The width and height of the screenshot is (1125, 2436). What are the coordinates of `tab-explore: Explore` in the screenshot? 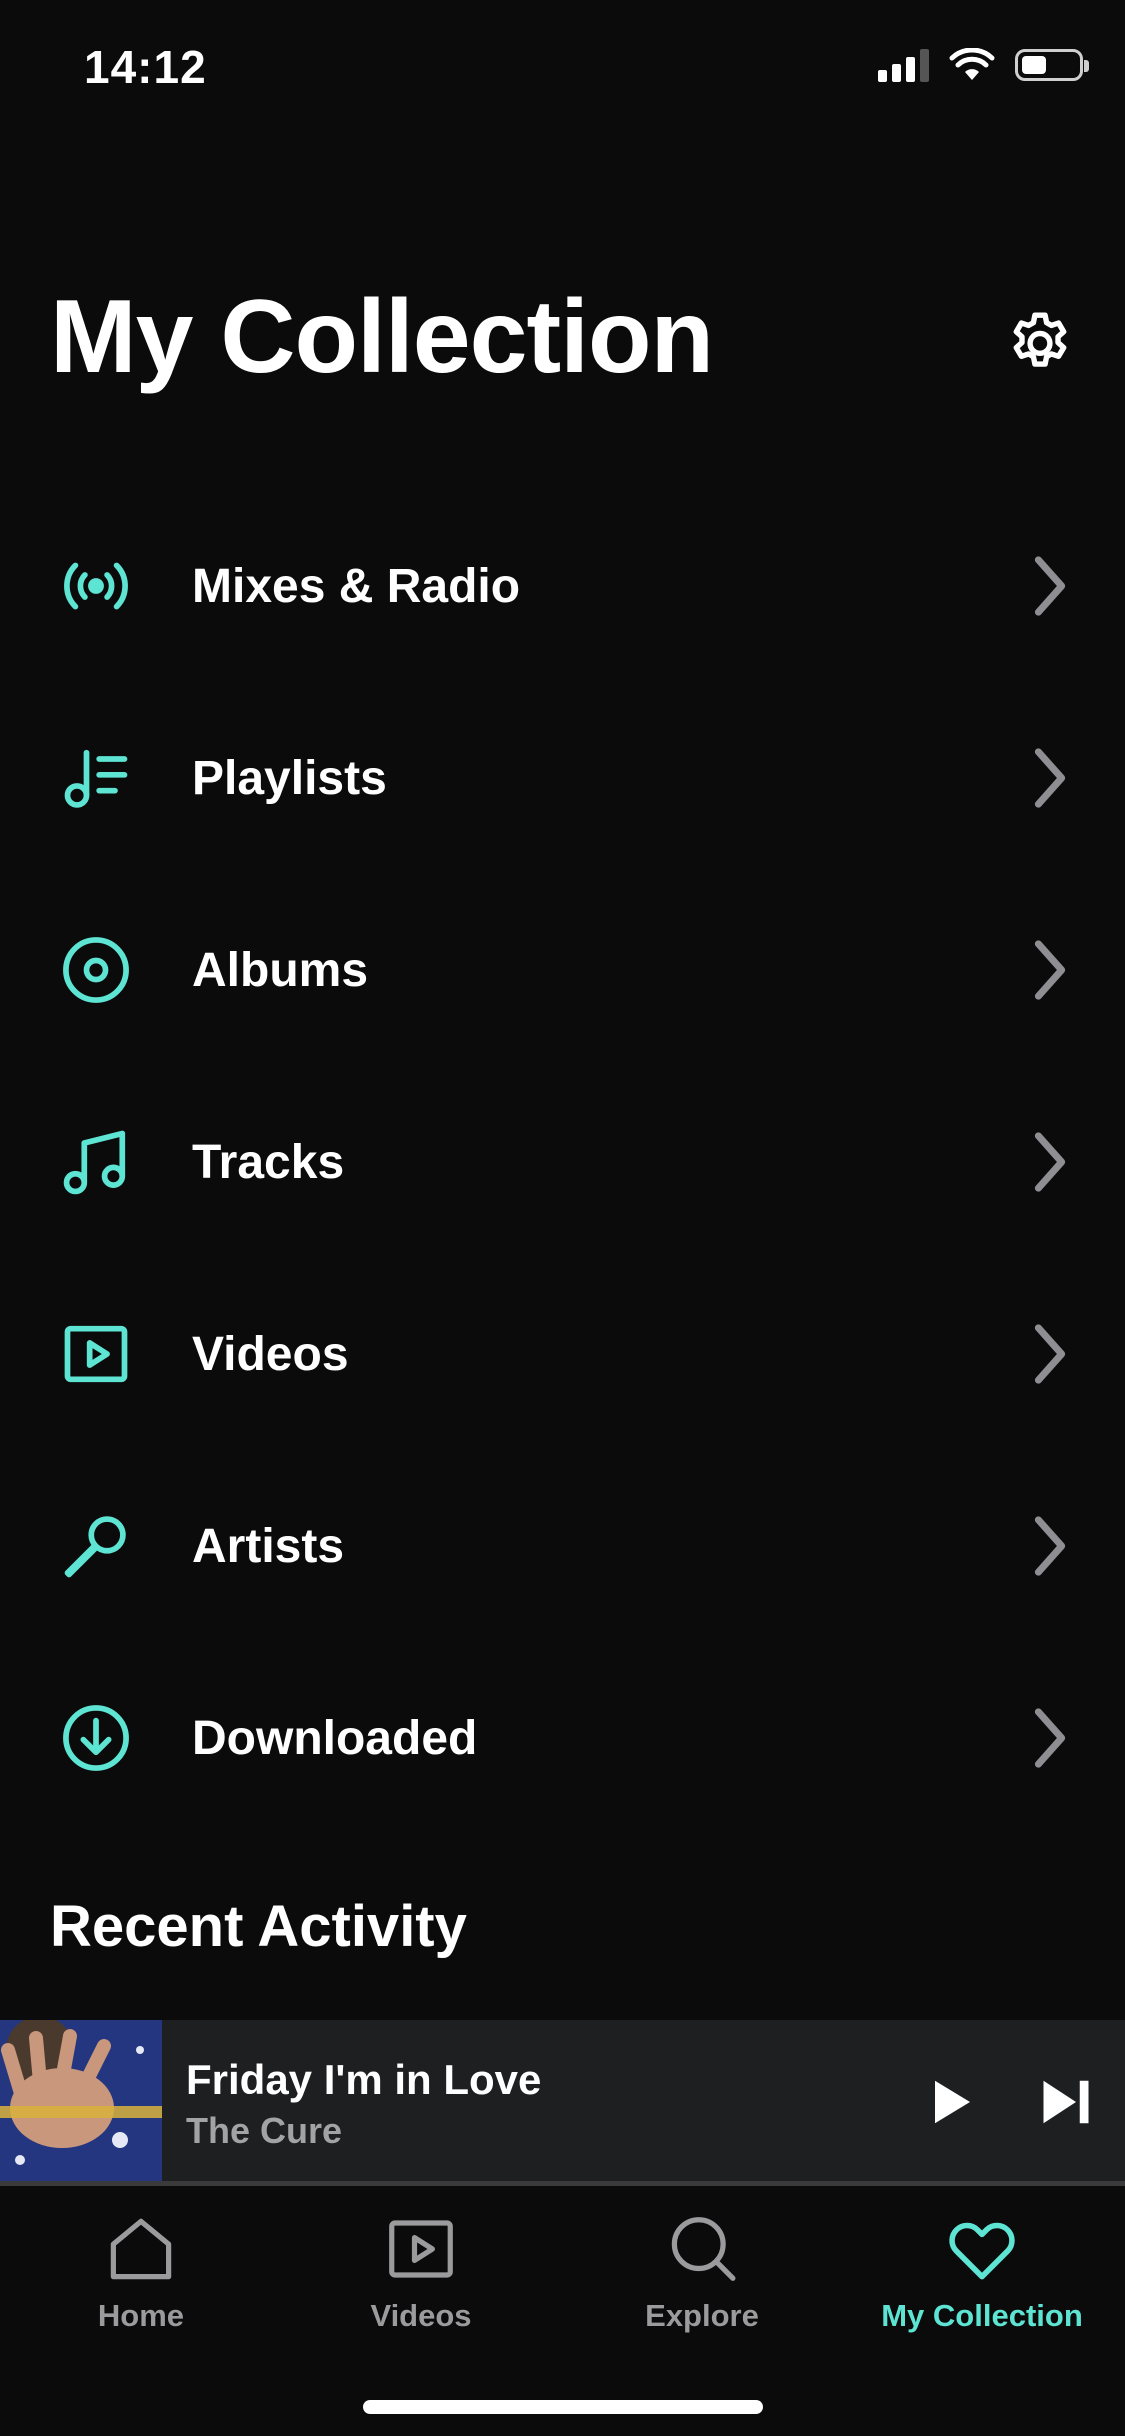 It's located at (702, 2272).